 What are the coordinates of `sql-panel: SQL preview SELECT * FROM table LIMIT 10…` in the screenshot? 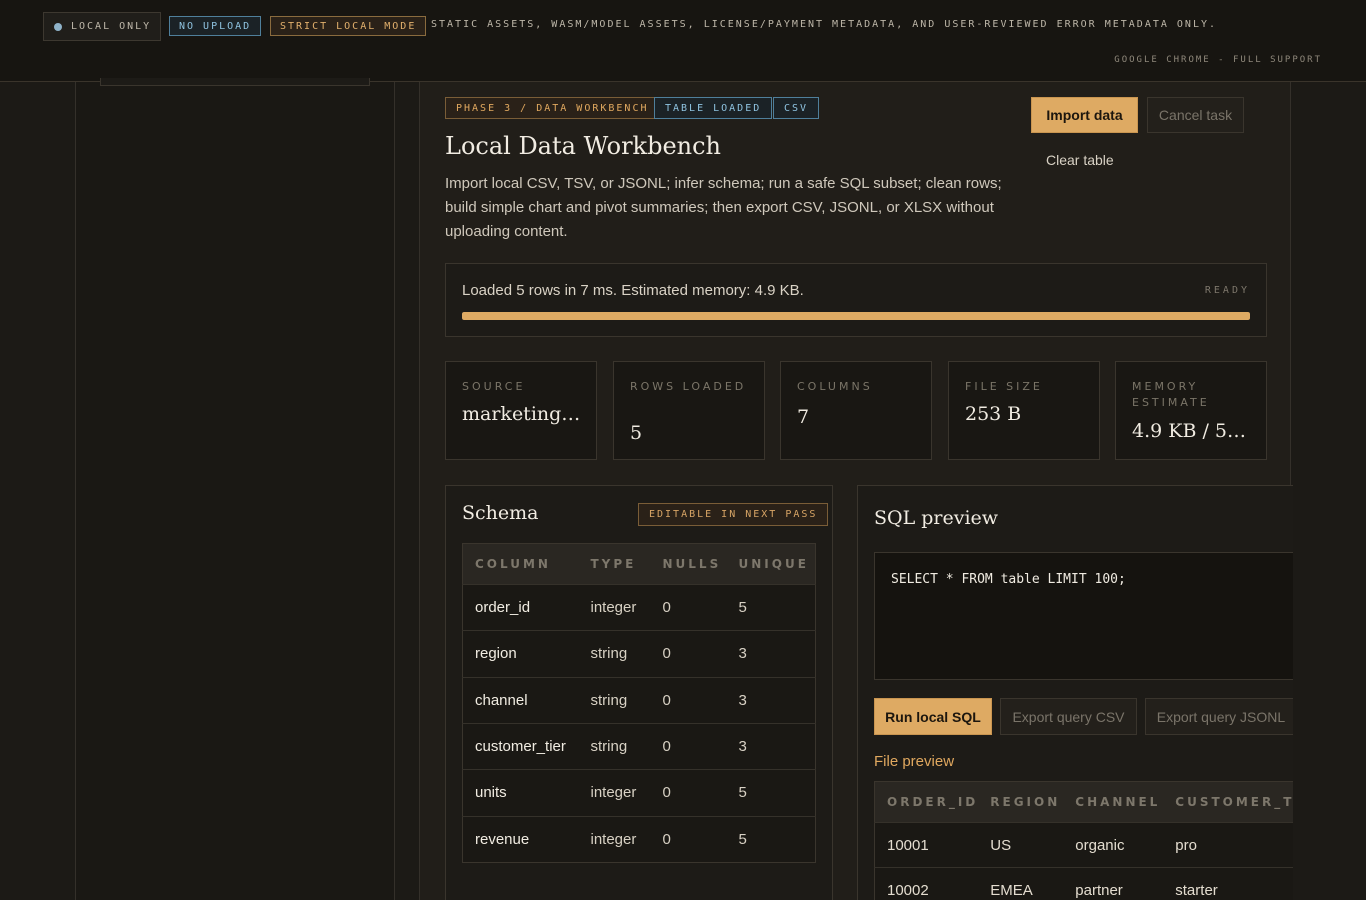 It's located at (1075, 692).